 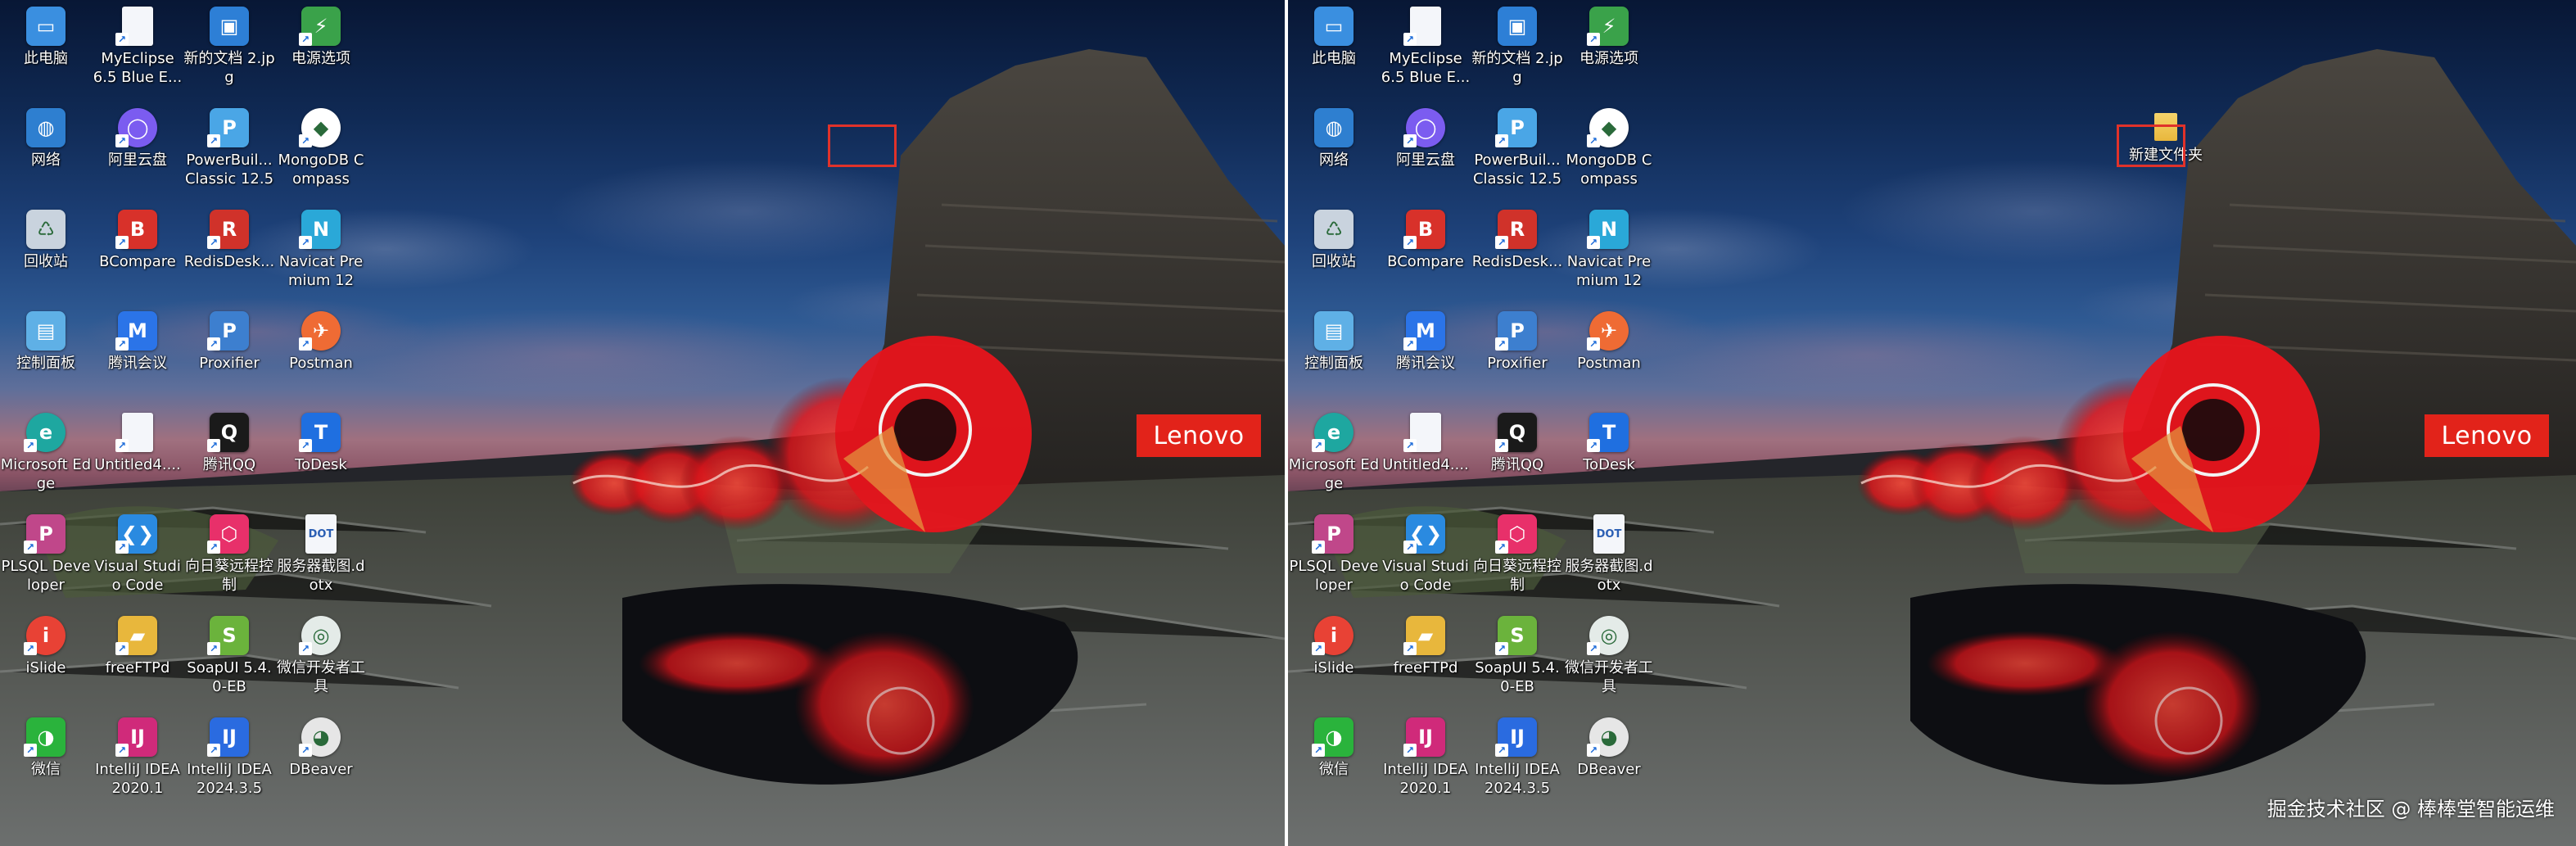 I want to click on desktop-icon-label: 腾讯会议, so click(x=137, y=363).